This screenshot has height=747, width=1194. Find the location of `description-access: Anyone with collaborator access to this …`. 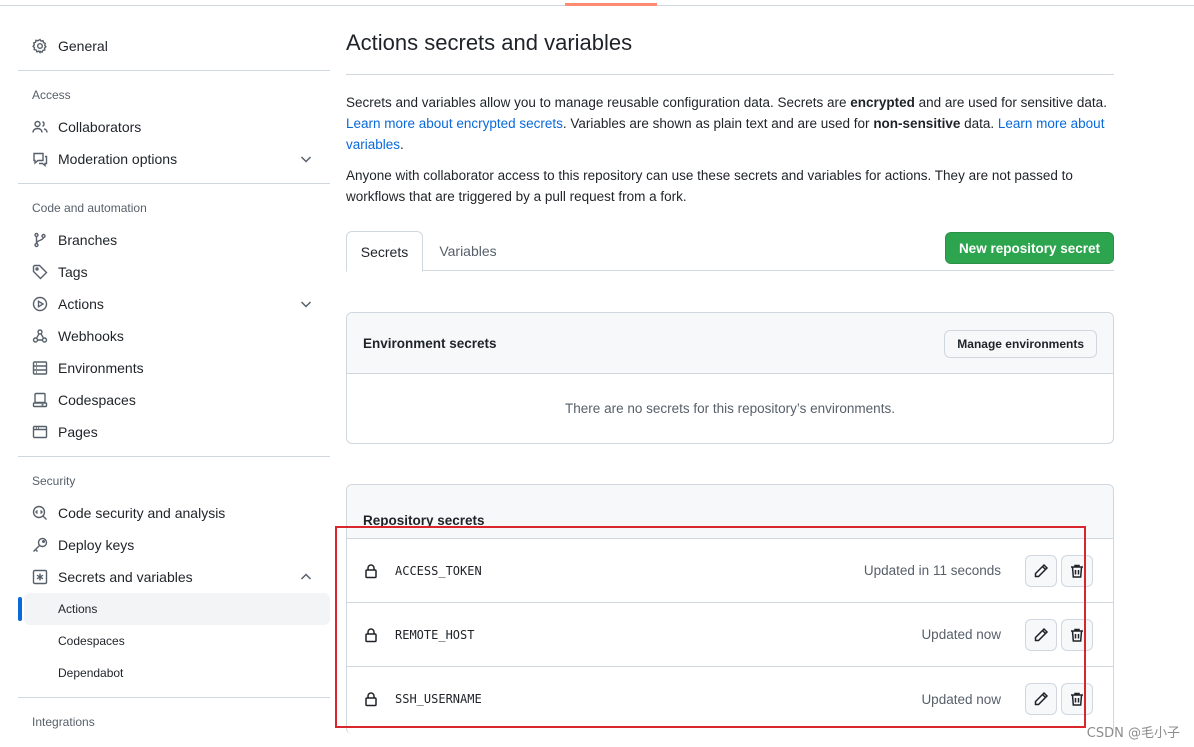

description-access: Anyone with collaborator access to this … is located at coordinates (709, 186).